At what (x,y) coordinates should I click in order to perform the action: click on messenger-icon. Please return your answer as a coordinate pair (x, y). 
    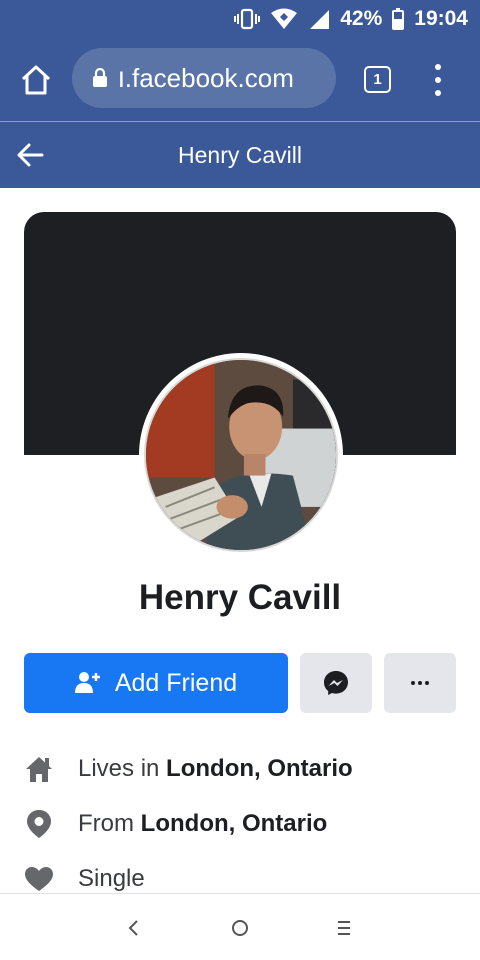
    Looking at the image, I should click on (336, 683).